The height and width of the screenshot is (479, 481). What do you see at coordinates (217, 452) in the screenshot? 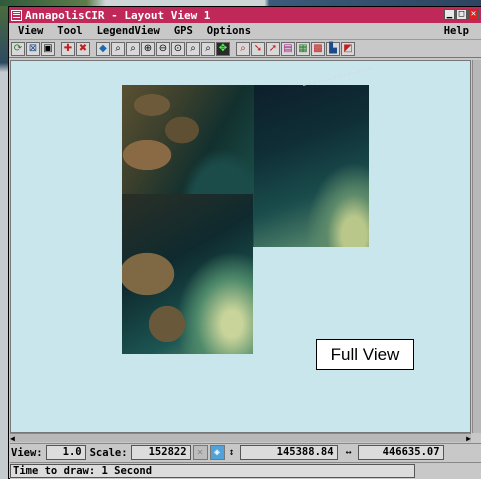
I see `gps-position-icon: ◈` at bounding box center [217, 452].